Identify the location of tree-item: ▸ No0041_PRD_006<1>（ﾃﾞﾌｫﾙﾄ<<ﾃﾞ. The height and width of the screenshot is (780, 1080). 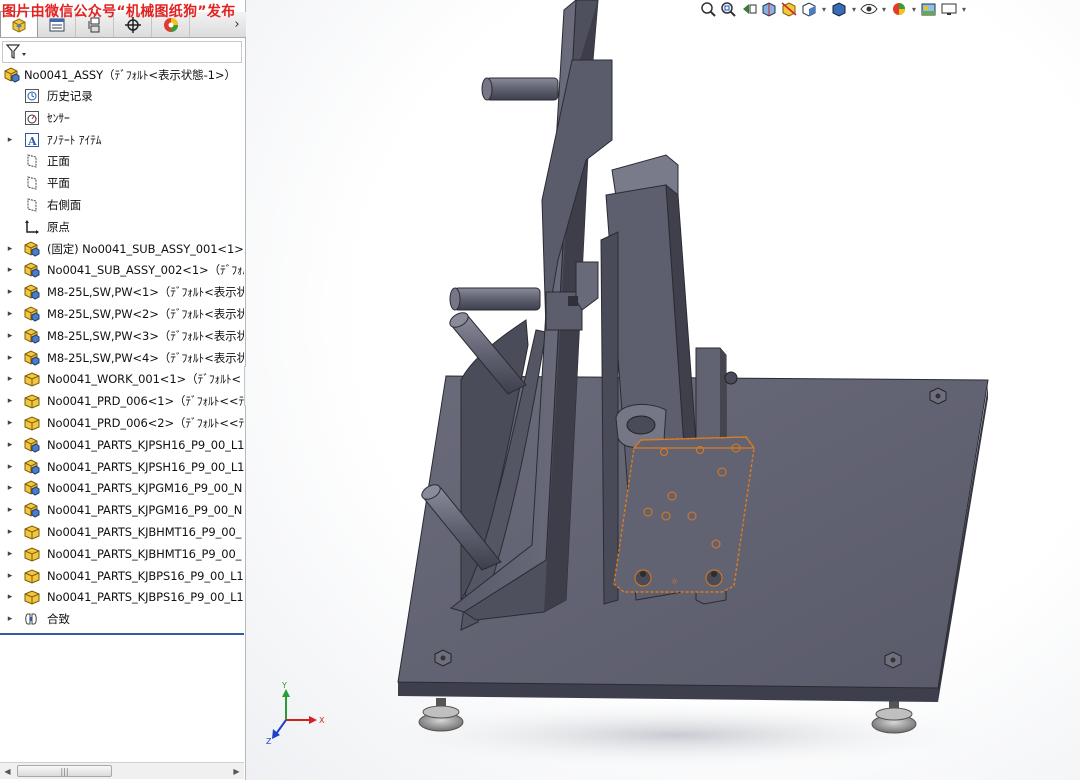
(122, 401).